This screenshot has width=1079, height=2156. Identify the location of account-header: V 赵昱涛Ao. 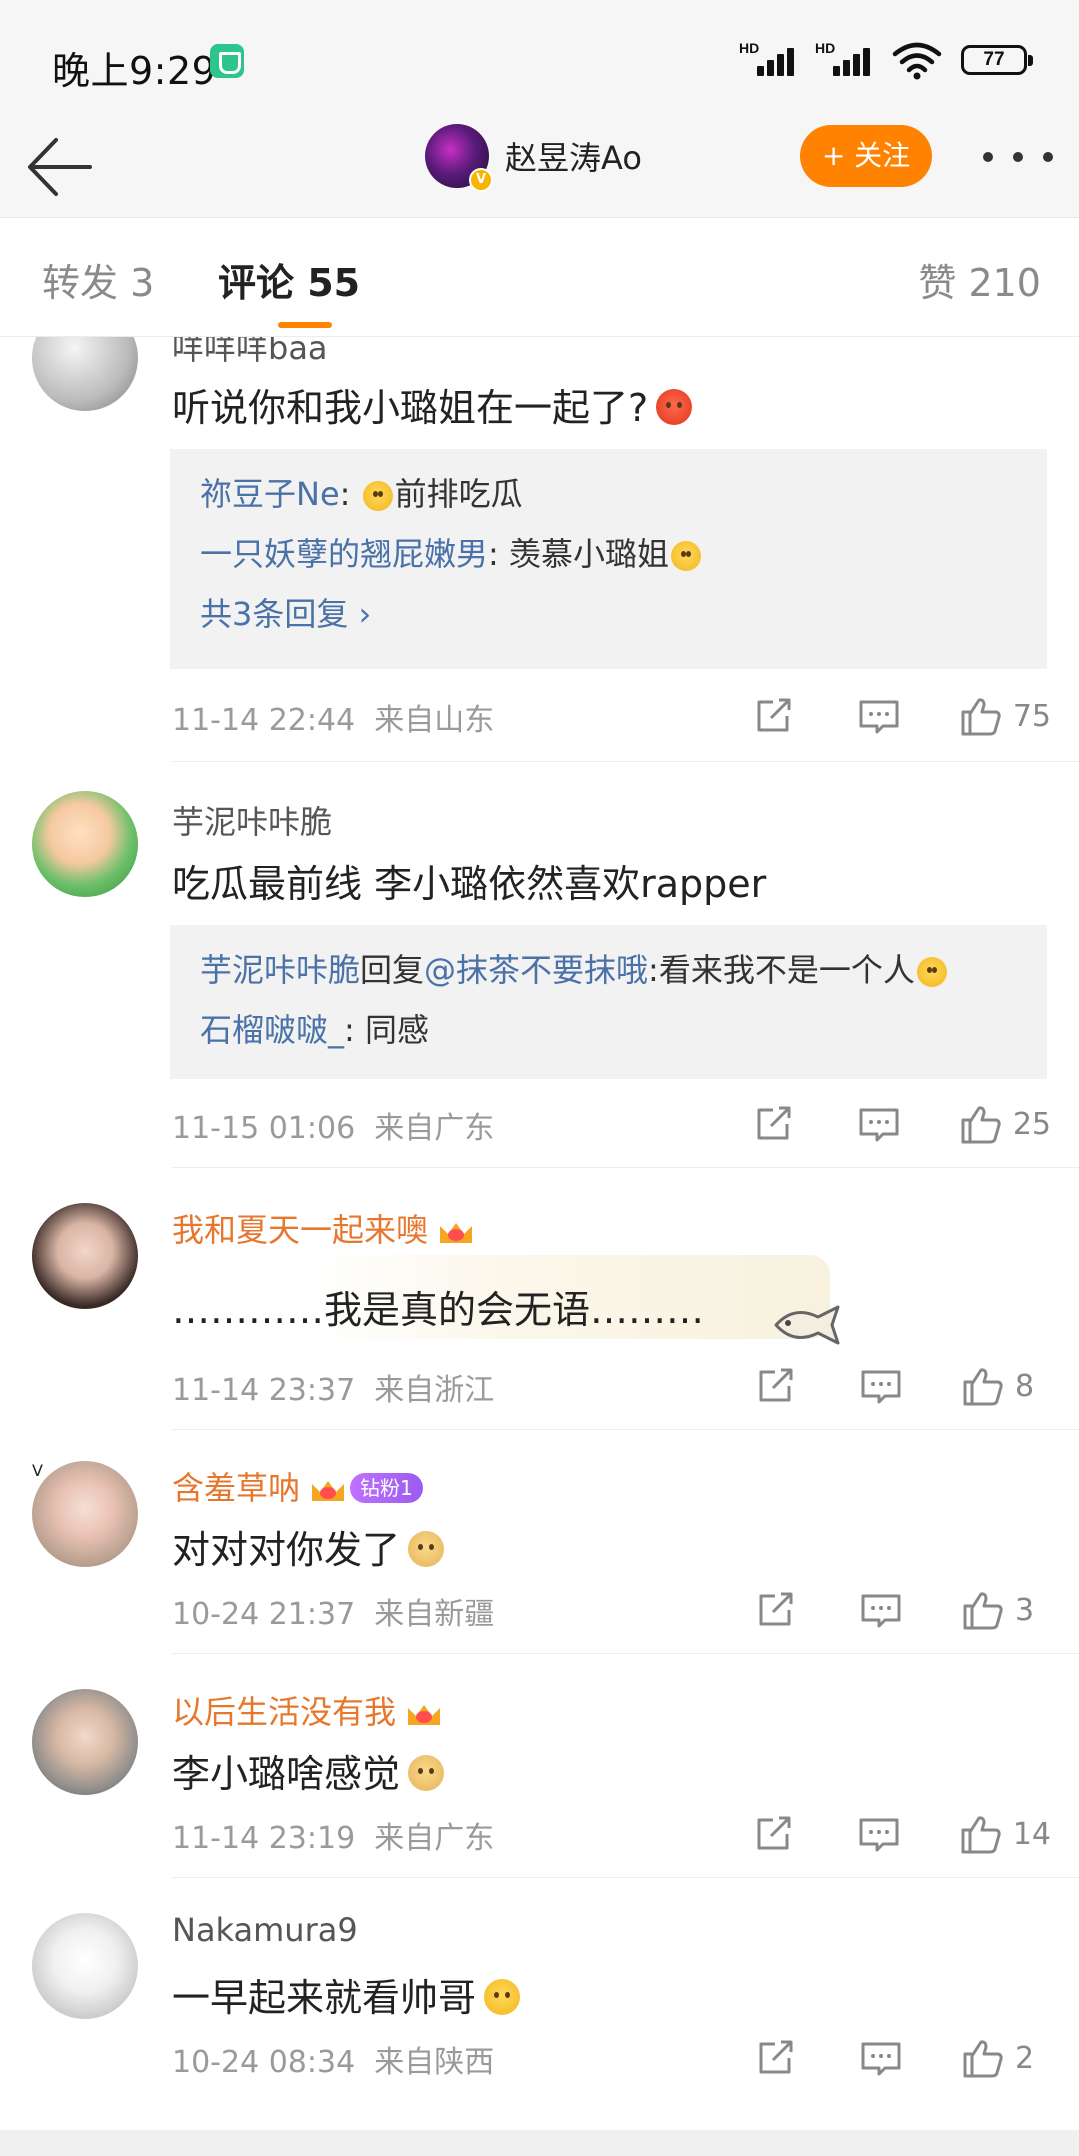
(533, 158).